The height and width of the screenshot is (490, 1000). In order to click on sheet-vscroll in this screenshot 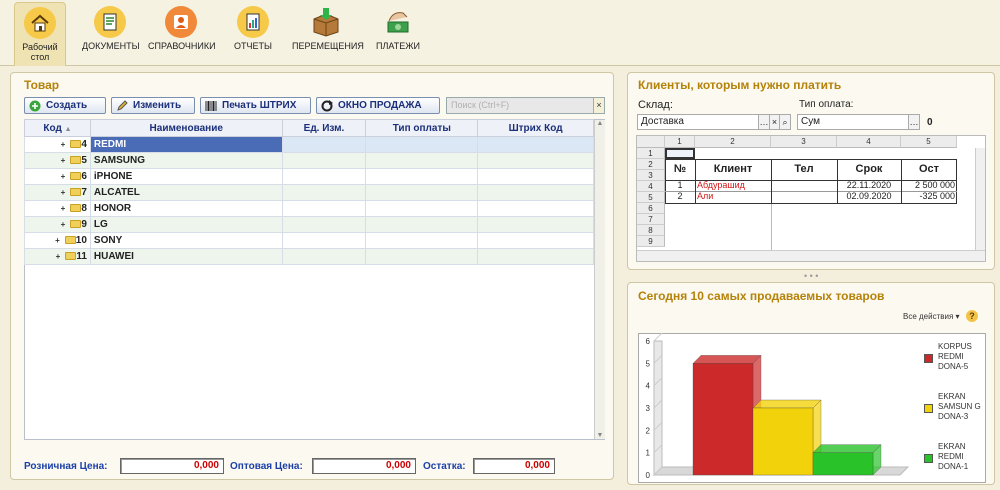, I will do `click(980, 199)`.